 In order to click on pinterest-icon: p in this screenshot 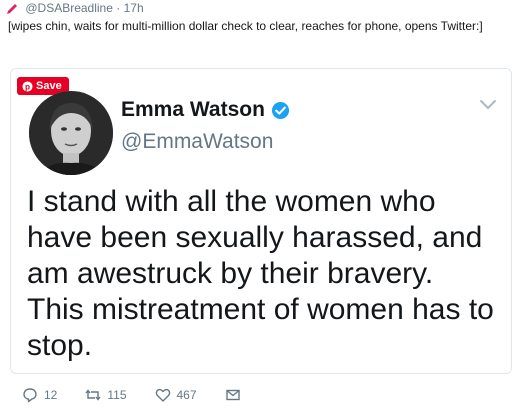, I will do `click(27, 86)`.